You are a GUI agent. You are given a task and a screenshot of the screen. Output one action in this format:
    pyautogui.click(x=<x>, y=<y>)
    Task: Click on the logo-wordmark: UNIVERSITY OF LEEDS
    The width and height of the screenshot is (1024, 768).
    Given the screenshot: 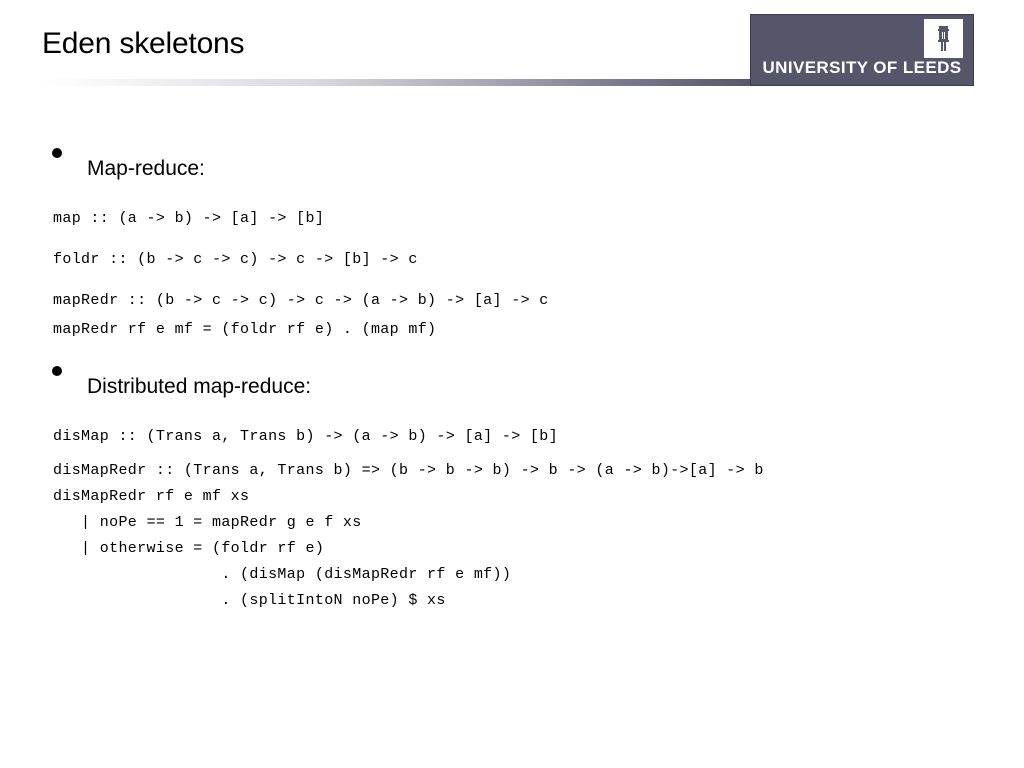 What is the action you would take?
    pyautogui.click(x=862, y=67)
    